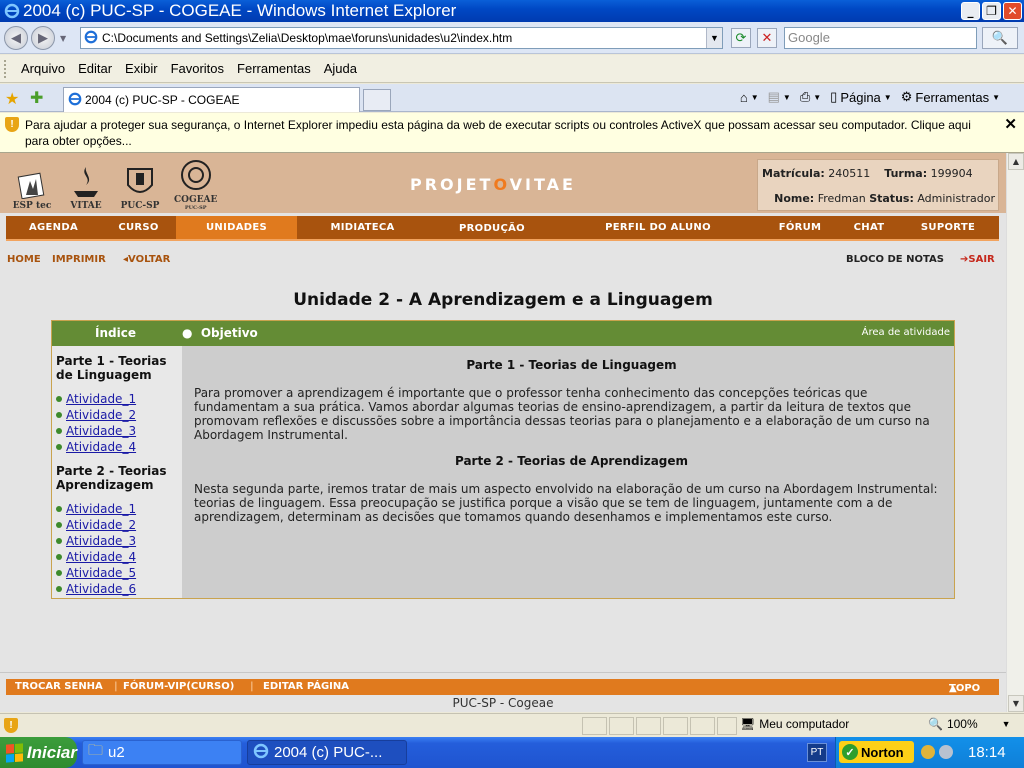 This screenshot has width=1024, height=768. Describe the element at coordinates (876, 752) in the screenshot. I see `norton-tray-button: ✓ Norton` at that location.